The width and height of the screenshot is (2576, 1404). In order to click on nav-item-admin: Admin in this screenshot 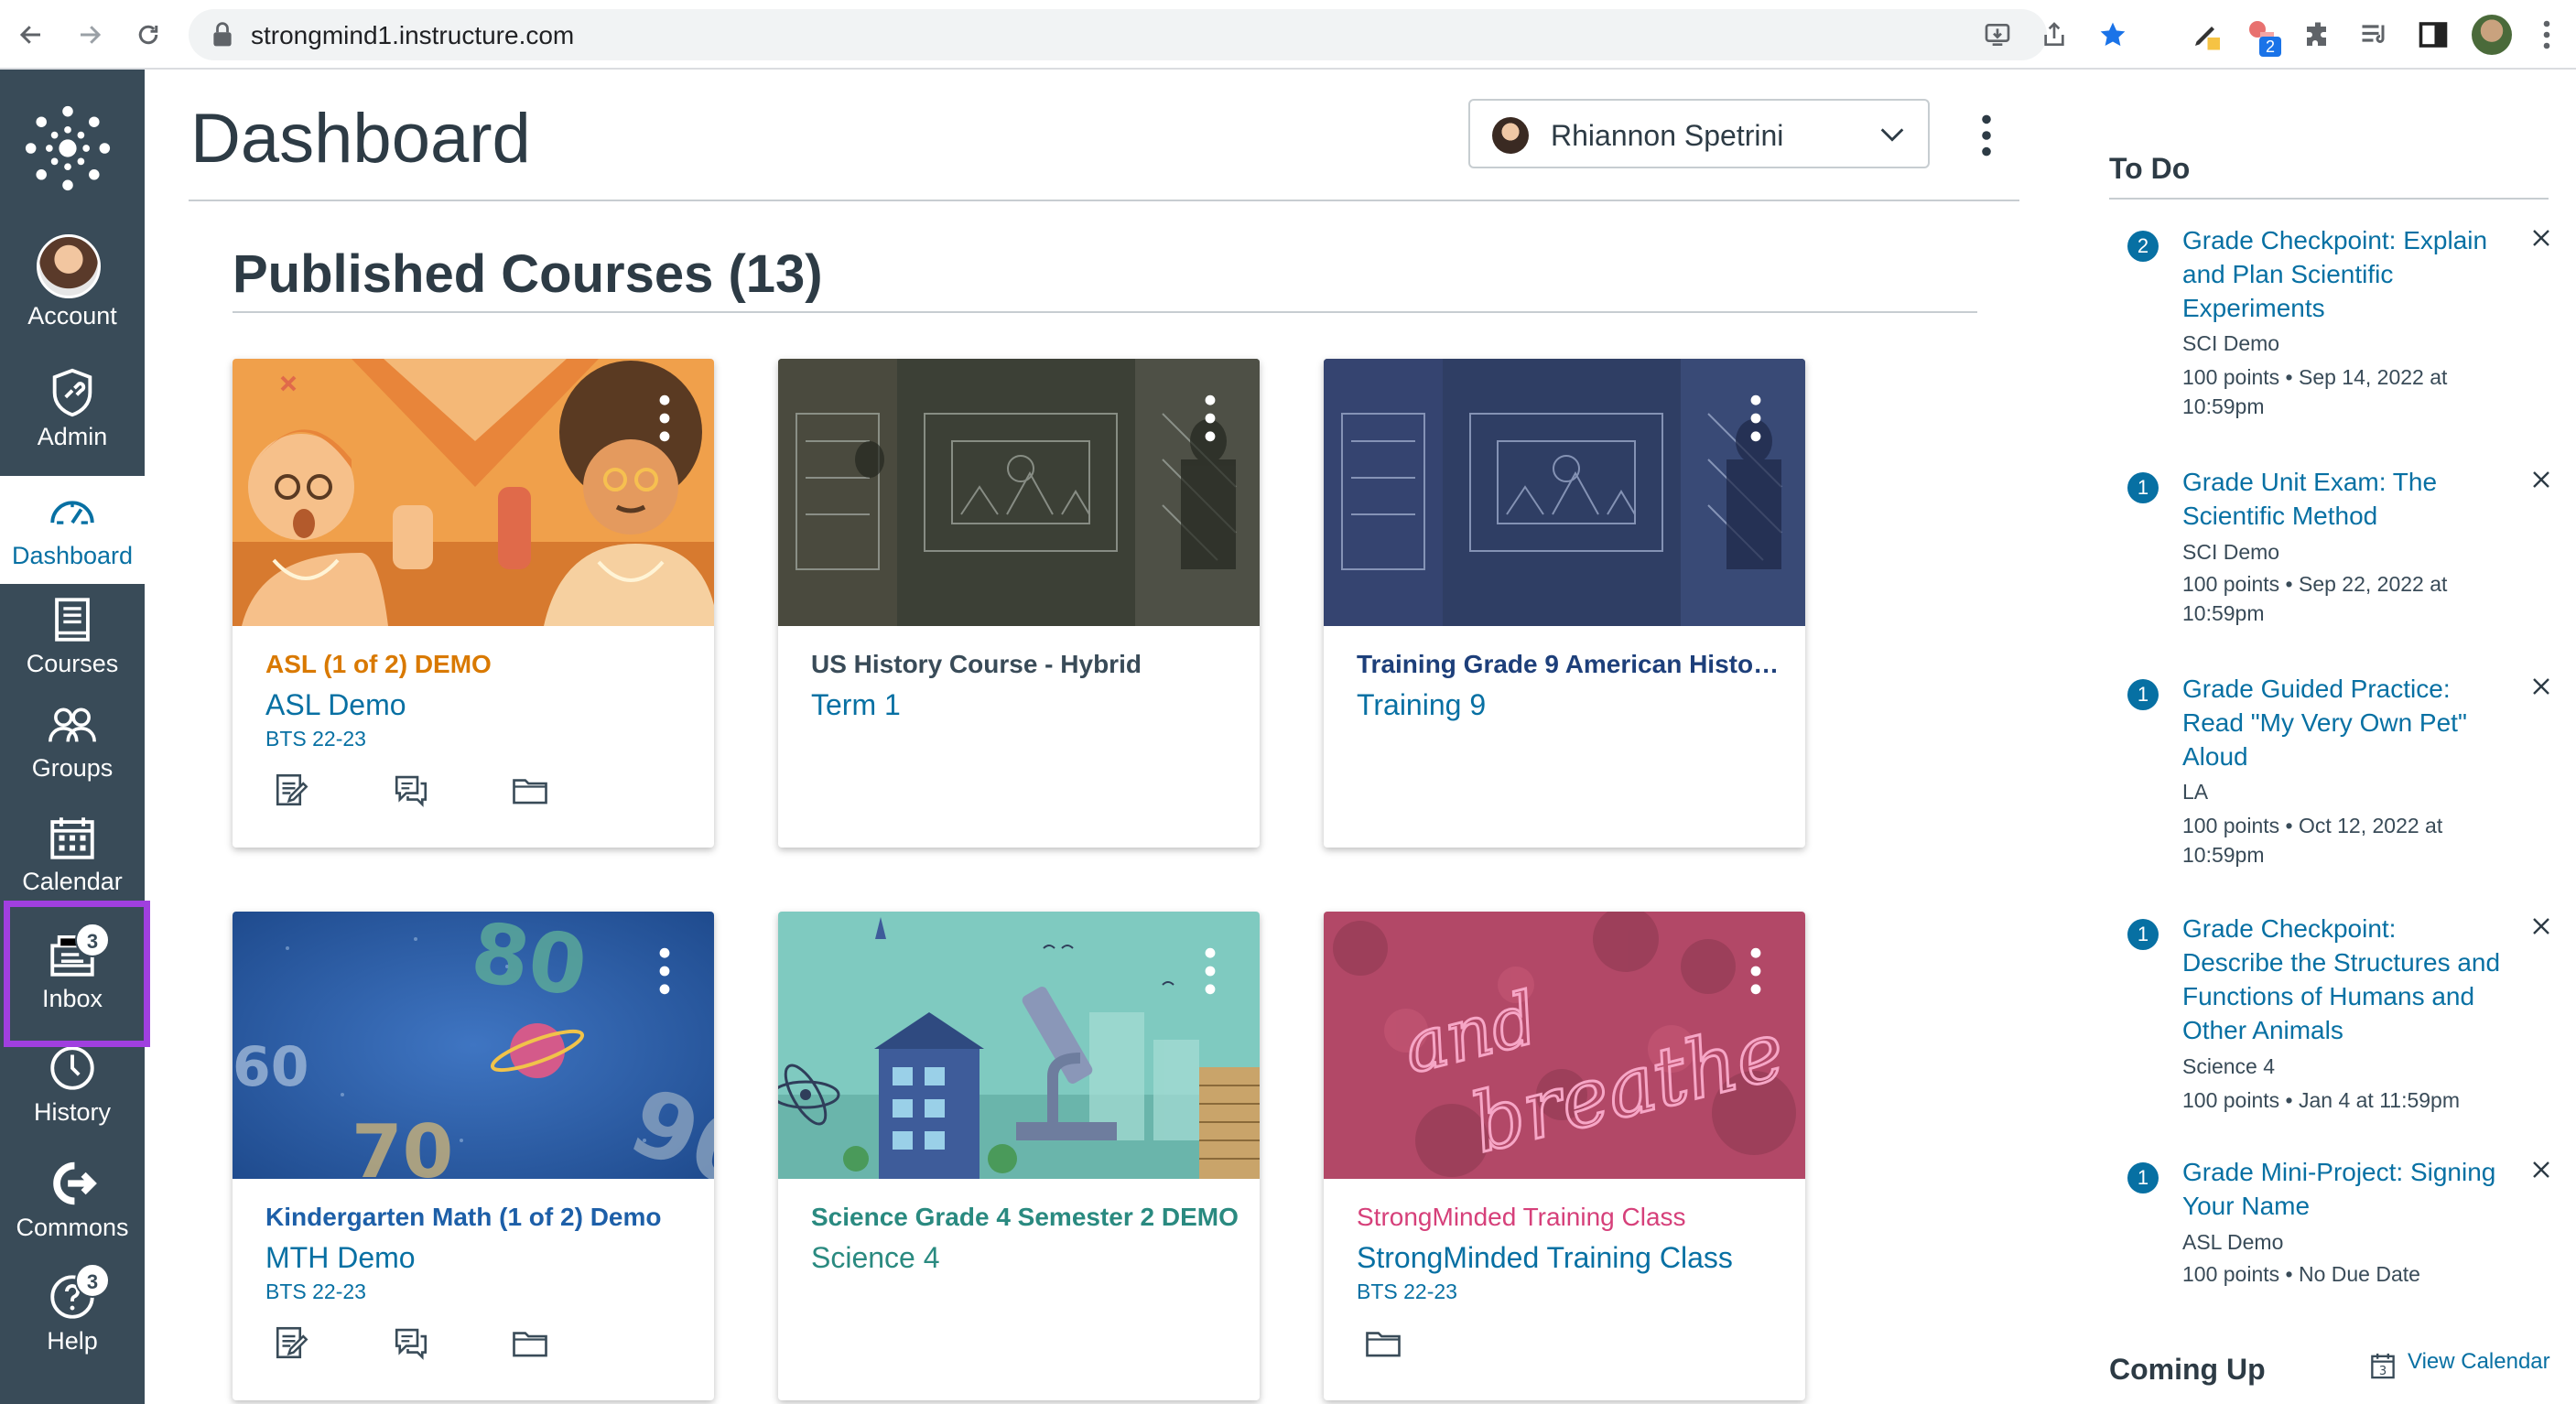, I will do `click(72, 411)`.